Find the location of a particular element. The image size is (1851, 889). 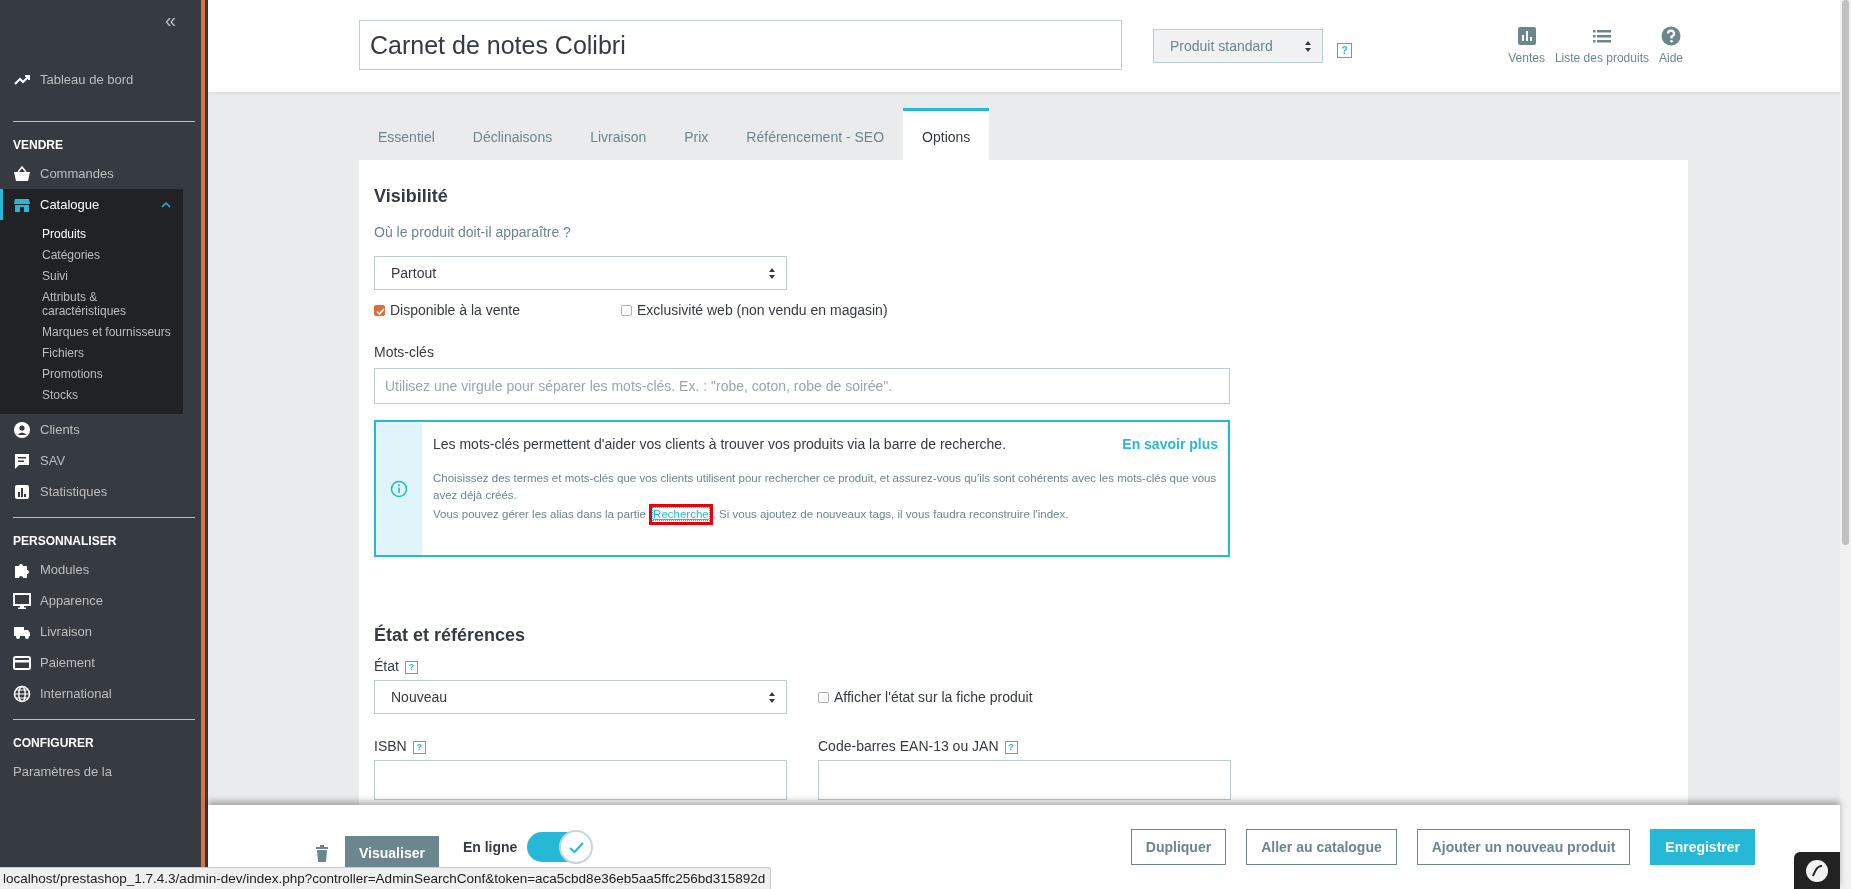

section-heading: État et références is located at coordinates (450, 635).